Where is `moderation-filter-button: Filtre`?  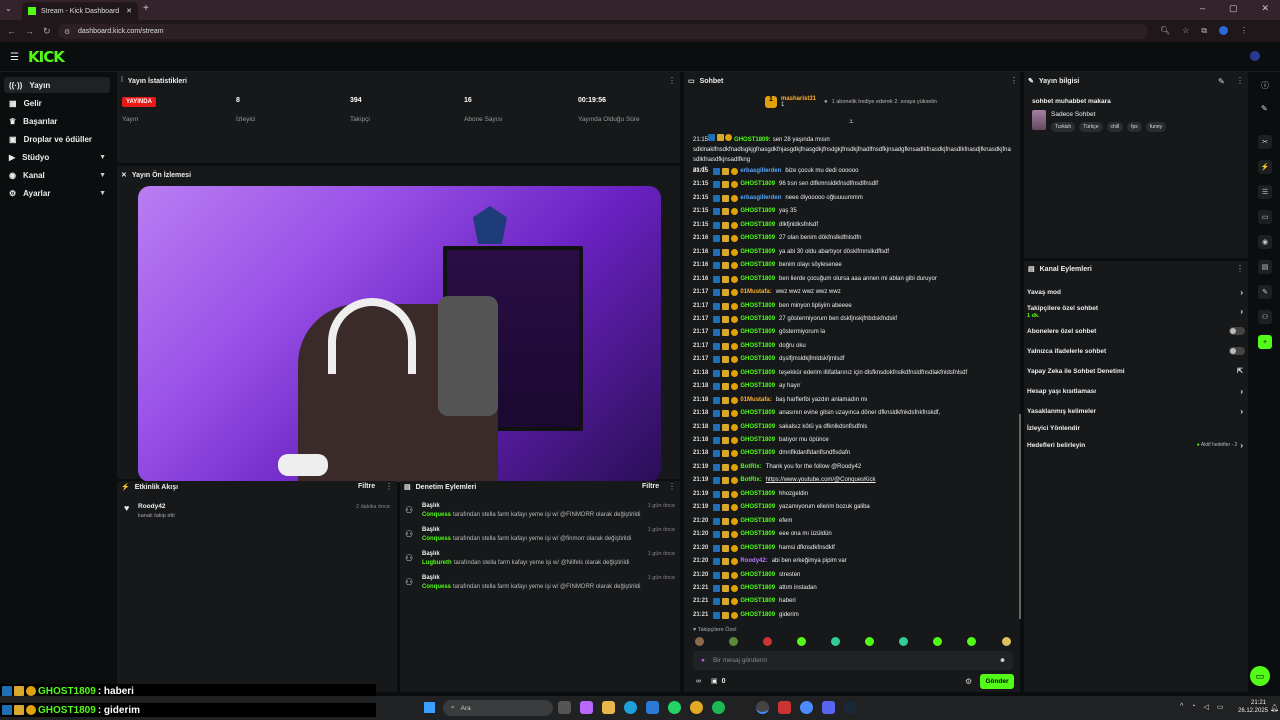 moderation-filter-button: Filtre is located at coordinates (650, 486).